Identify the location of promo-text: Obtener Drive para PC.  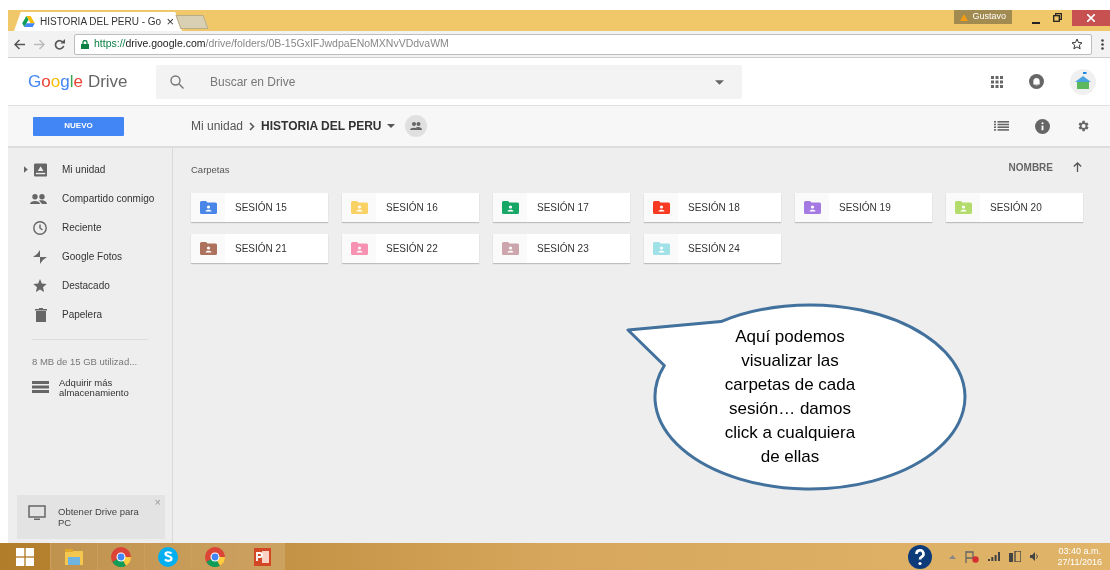
(99, 517).